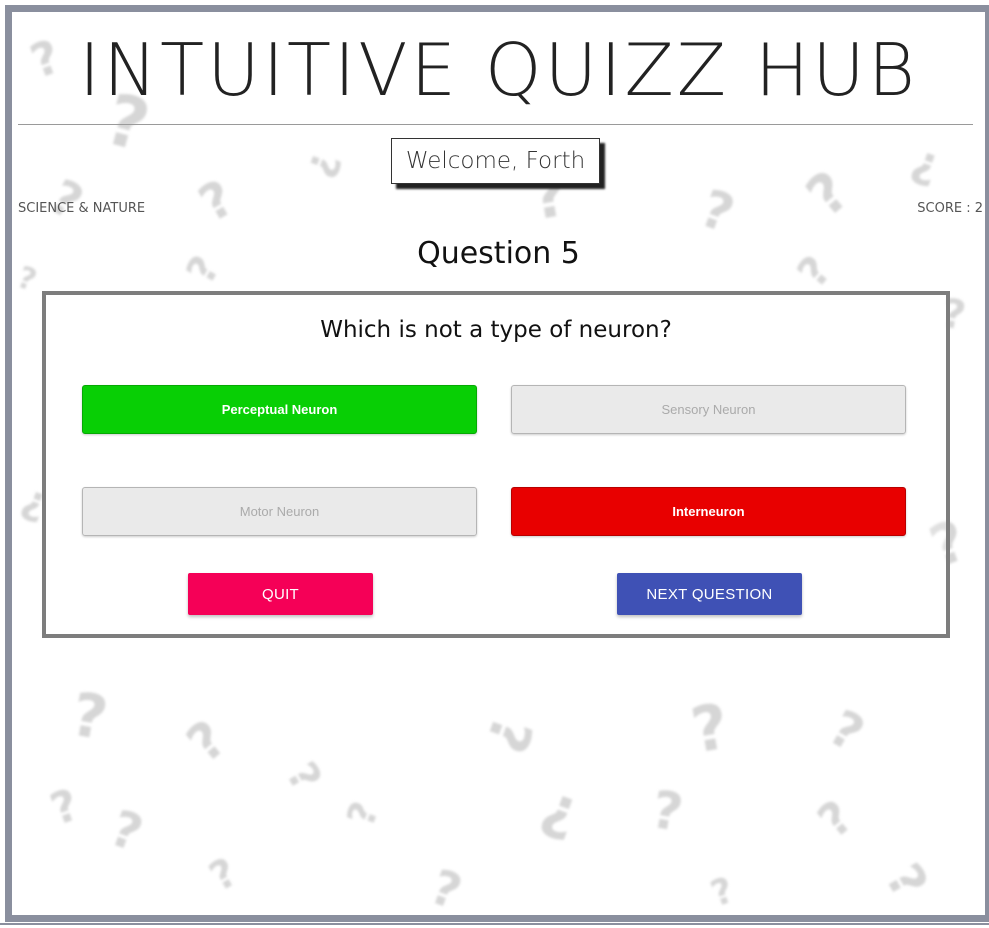 This screenshot has height=928, width=989. I want to click on next-question-button: NEXT QUESTION, so click(709, 594).